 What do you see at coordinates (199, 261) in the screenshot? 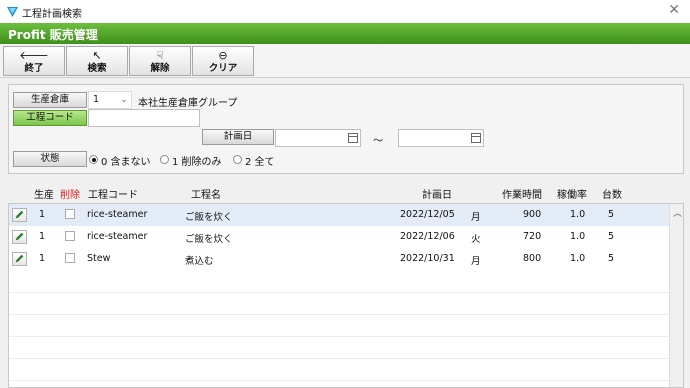
I see `cell-name: 煮込む` at bounding box center [199, 261].